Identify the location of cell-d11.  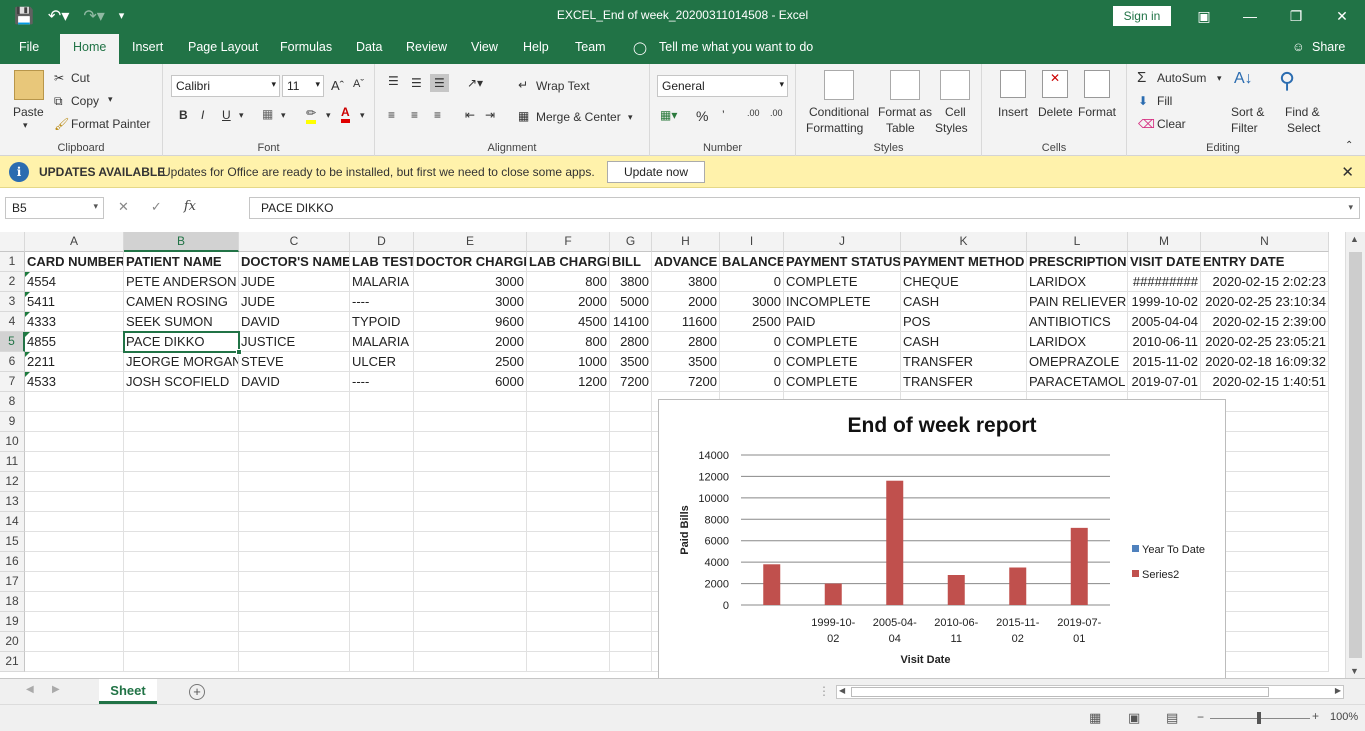
(382, 462).